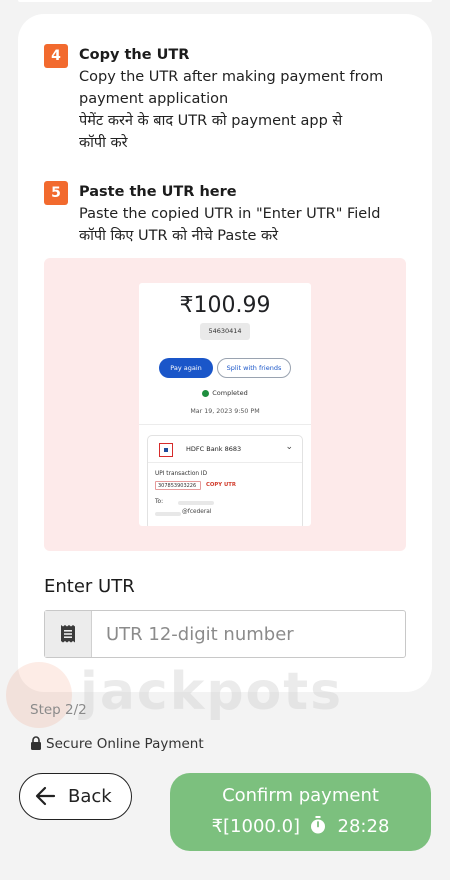  What do you see at coordinates (249, 634) in the screenshot?
I see `utr-input` at bounding box center [249, 634].